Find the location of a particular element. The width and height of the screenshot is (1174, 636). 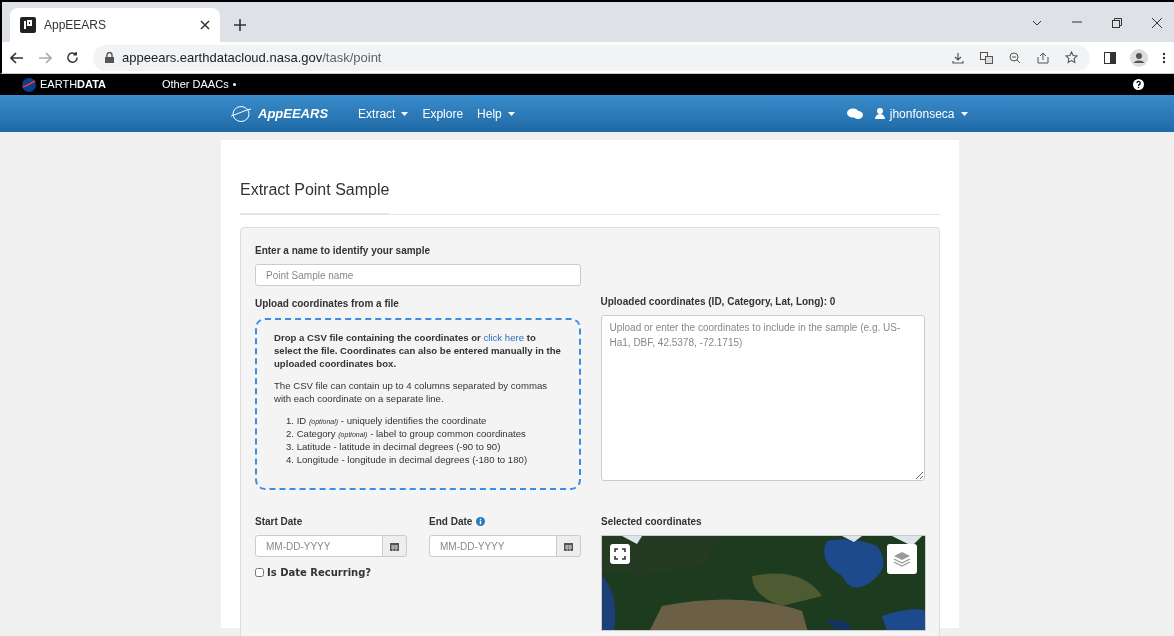

back-arrow-icon is located at coordinates (17, 57).